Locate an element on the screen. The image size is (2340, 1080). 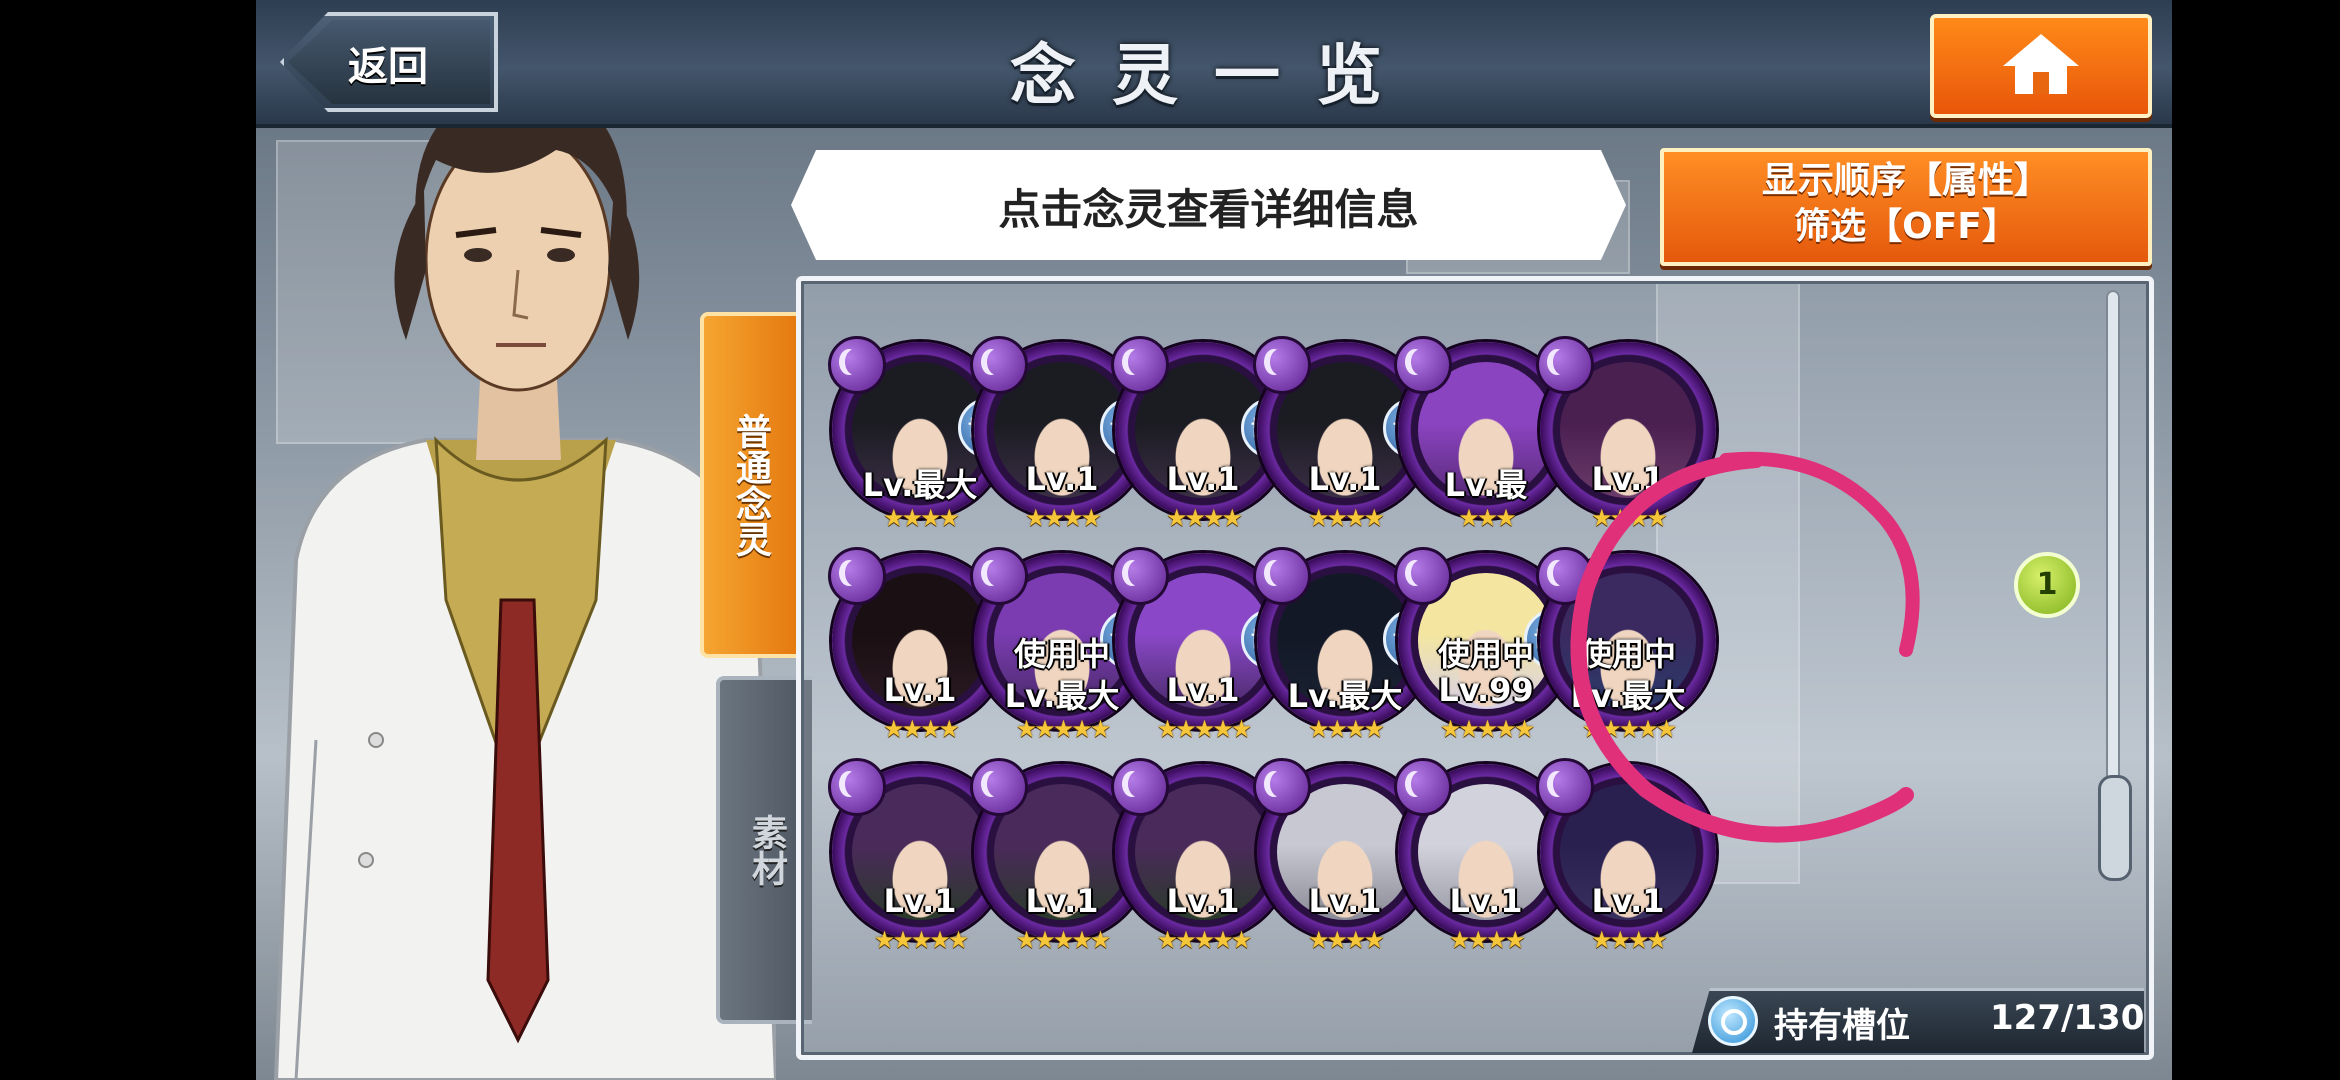
slot-label: 持有槽位 is located at coordinates (1842, 1026).